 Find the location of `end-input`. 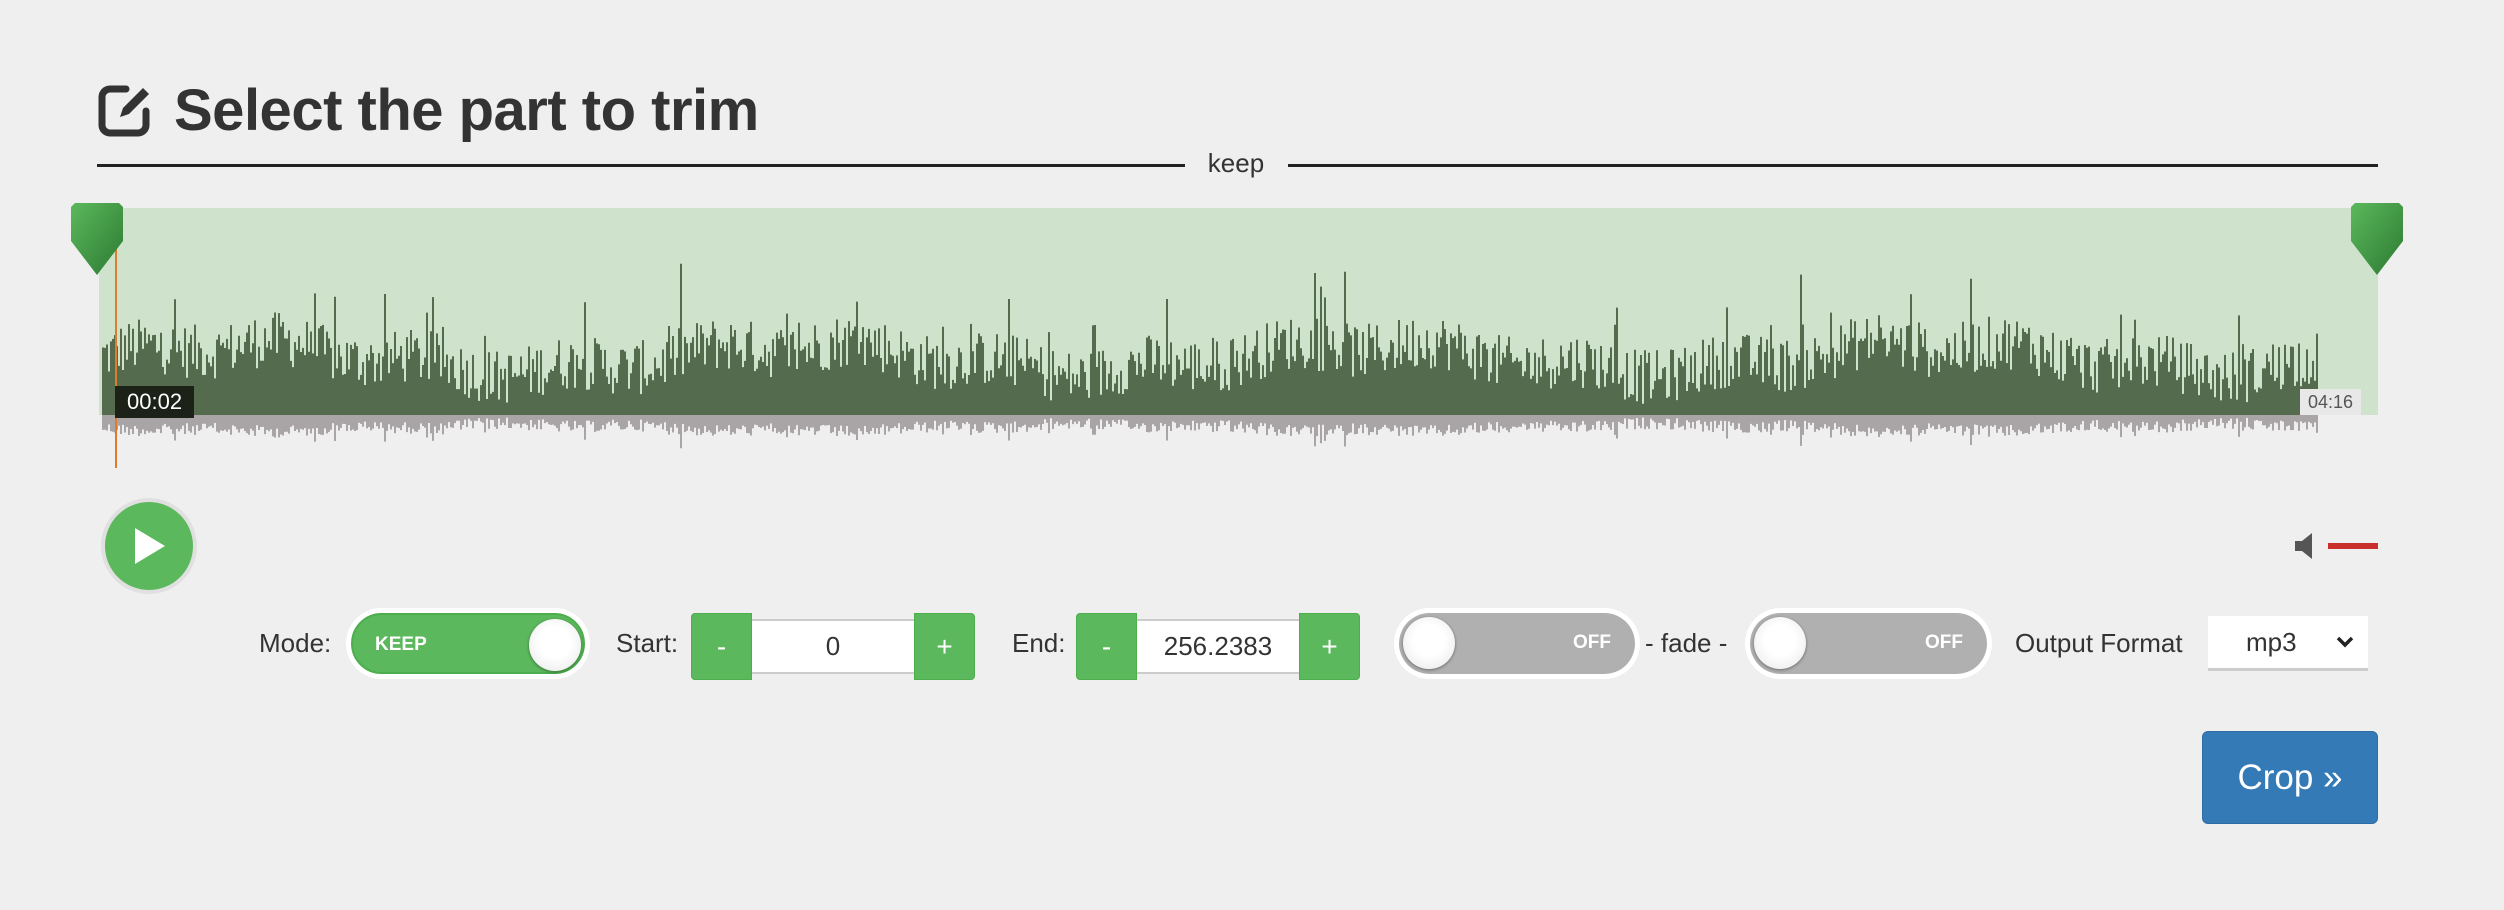

end-input is located at coordinates (1218, 646).